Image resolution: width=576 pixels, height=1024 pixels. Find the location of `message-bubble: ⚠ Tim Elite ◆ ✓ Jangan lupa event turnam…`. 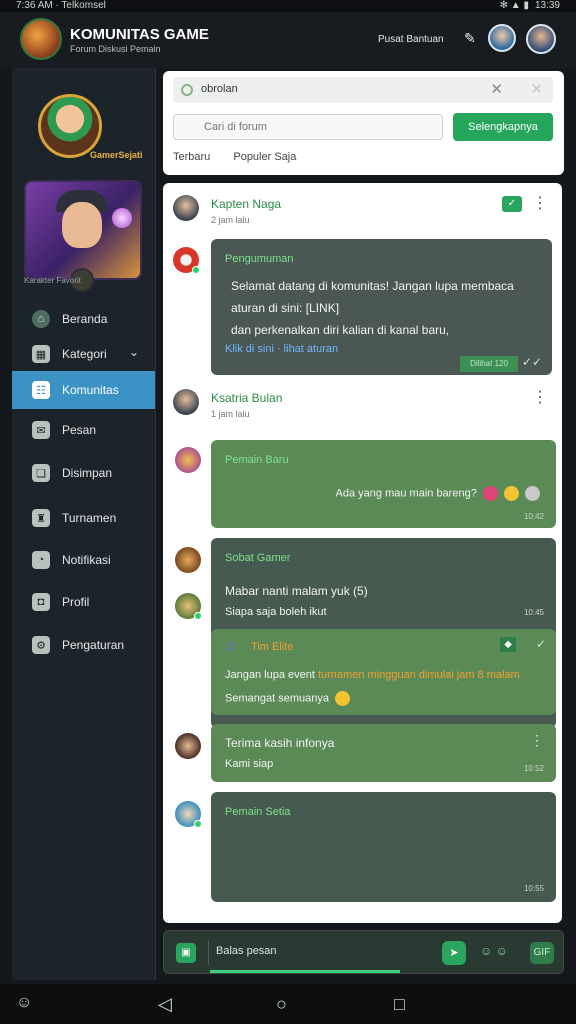

message-bubble: ⚠ Tim Elite ◆ ✓ Jangan lupa event turnam… is located at coordinates (383, 672).